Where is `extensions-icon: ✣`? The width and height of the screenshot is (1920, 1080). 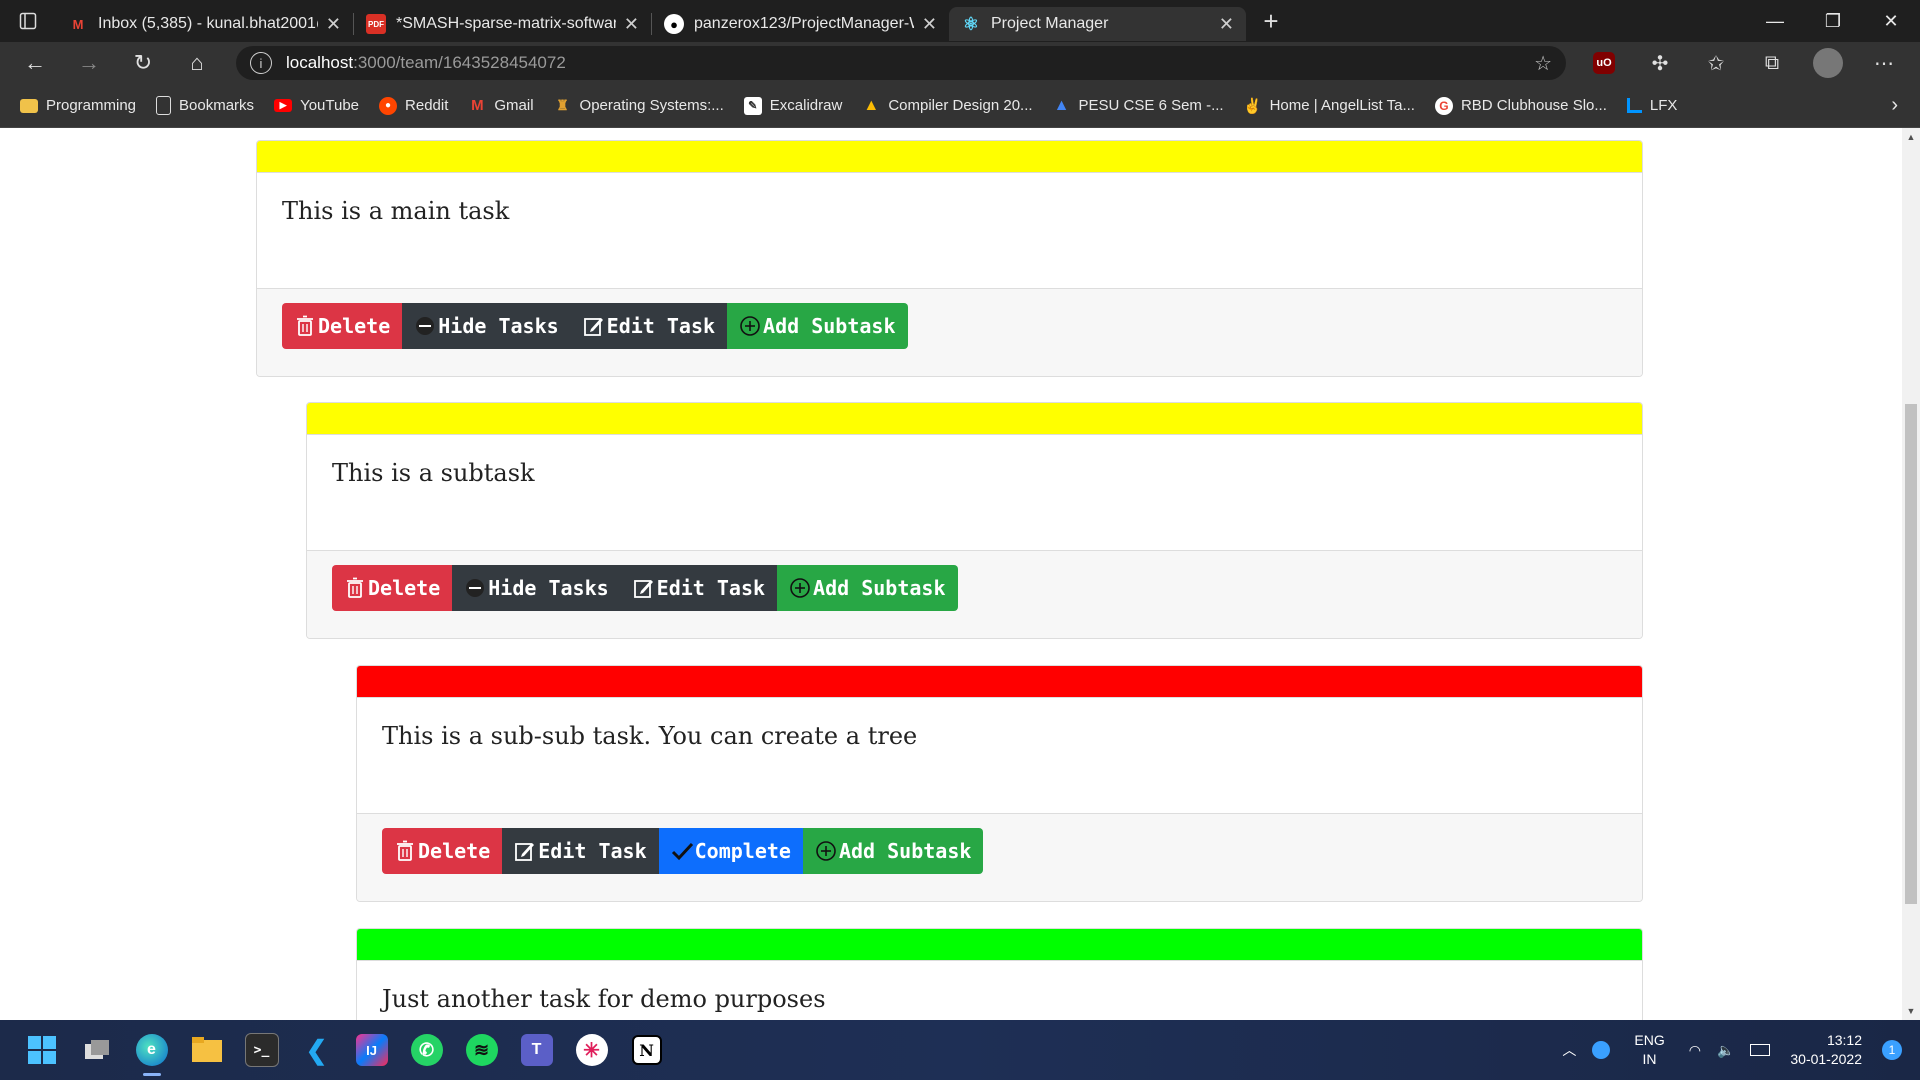 extensions-icon: ✣ is located at coordinates (1660, 63).